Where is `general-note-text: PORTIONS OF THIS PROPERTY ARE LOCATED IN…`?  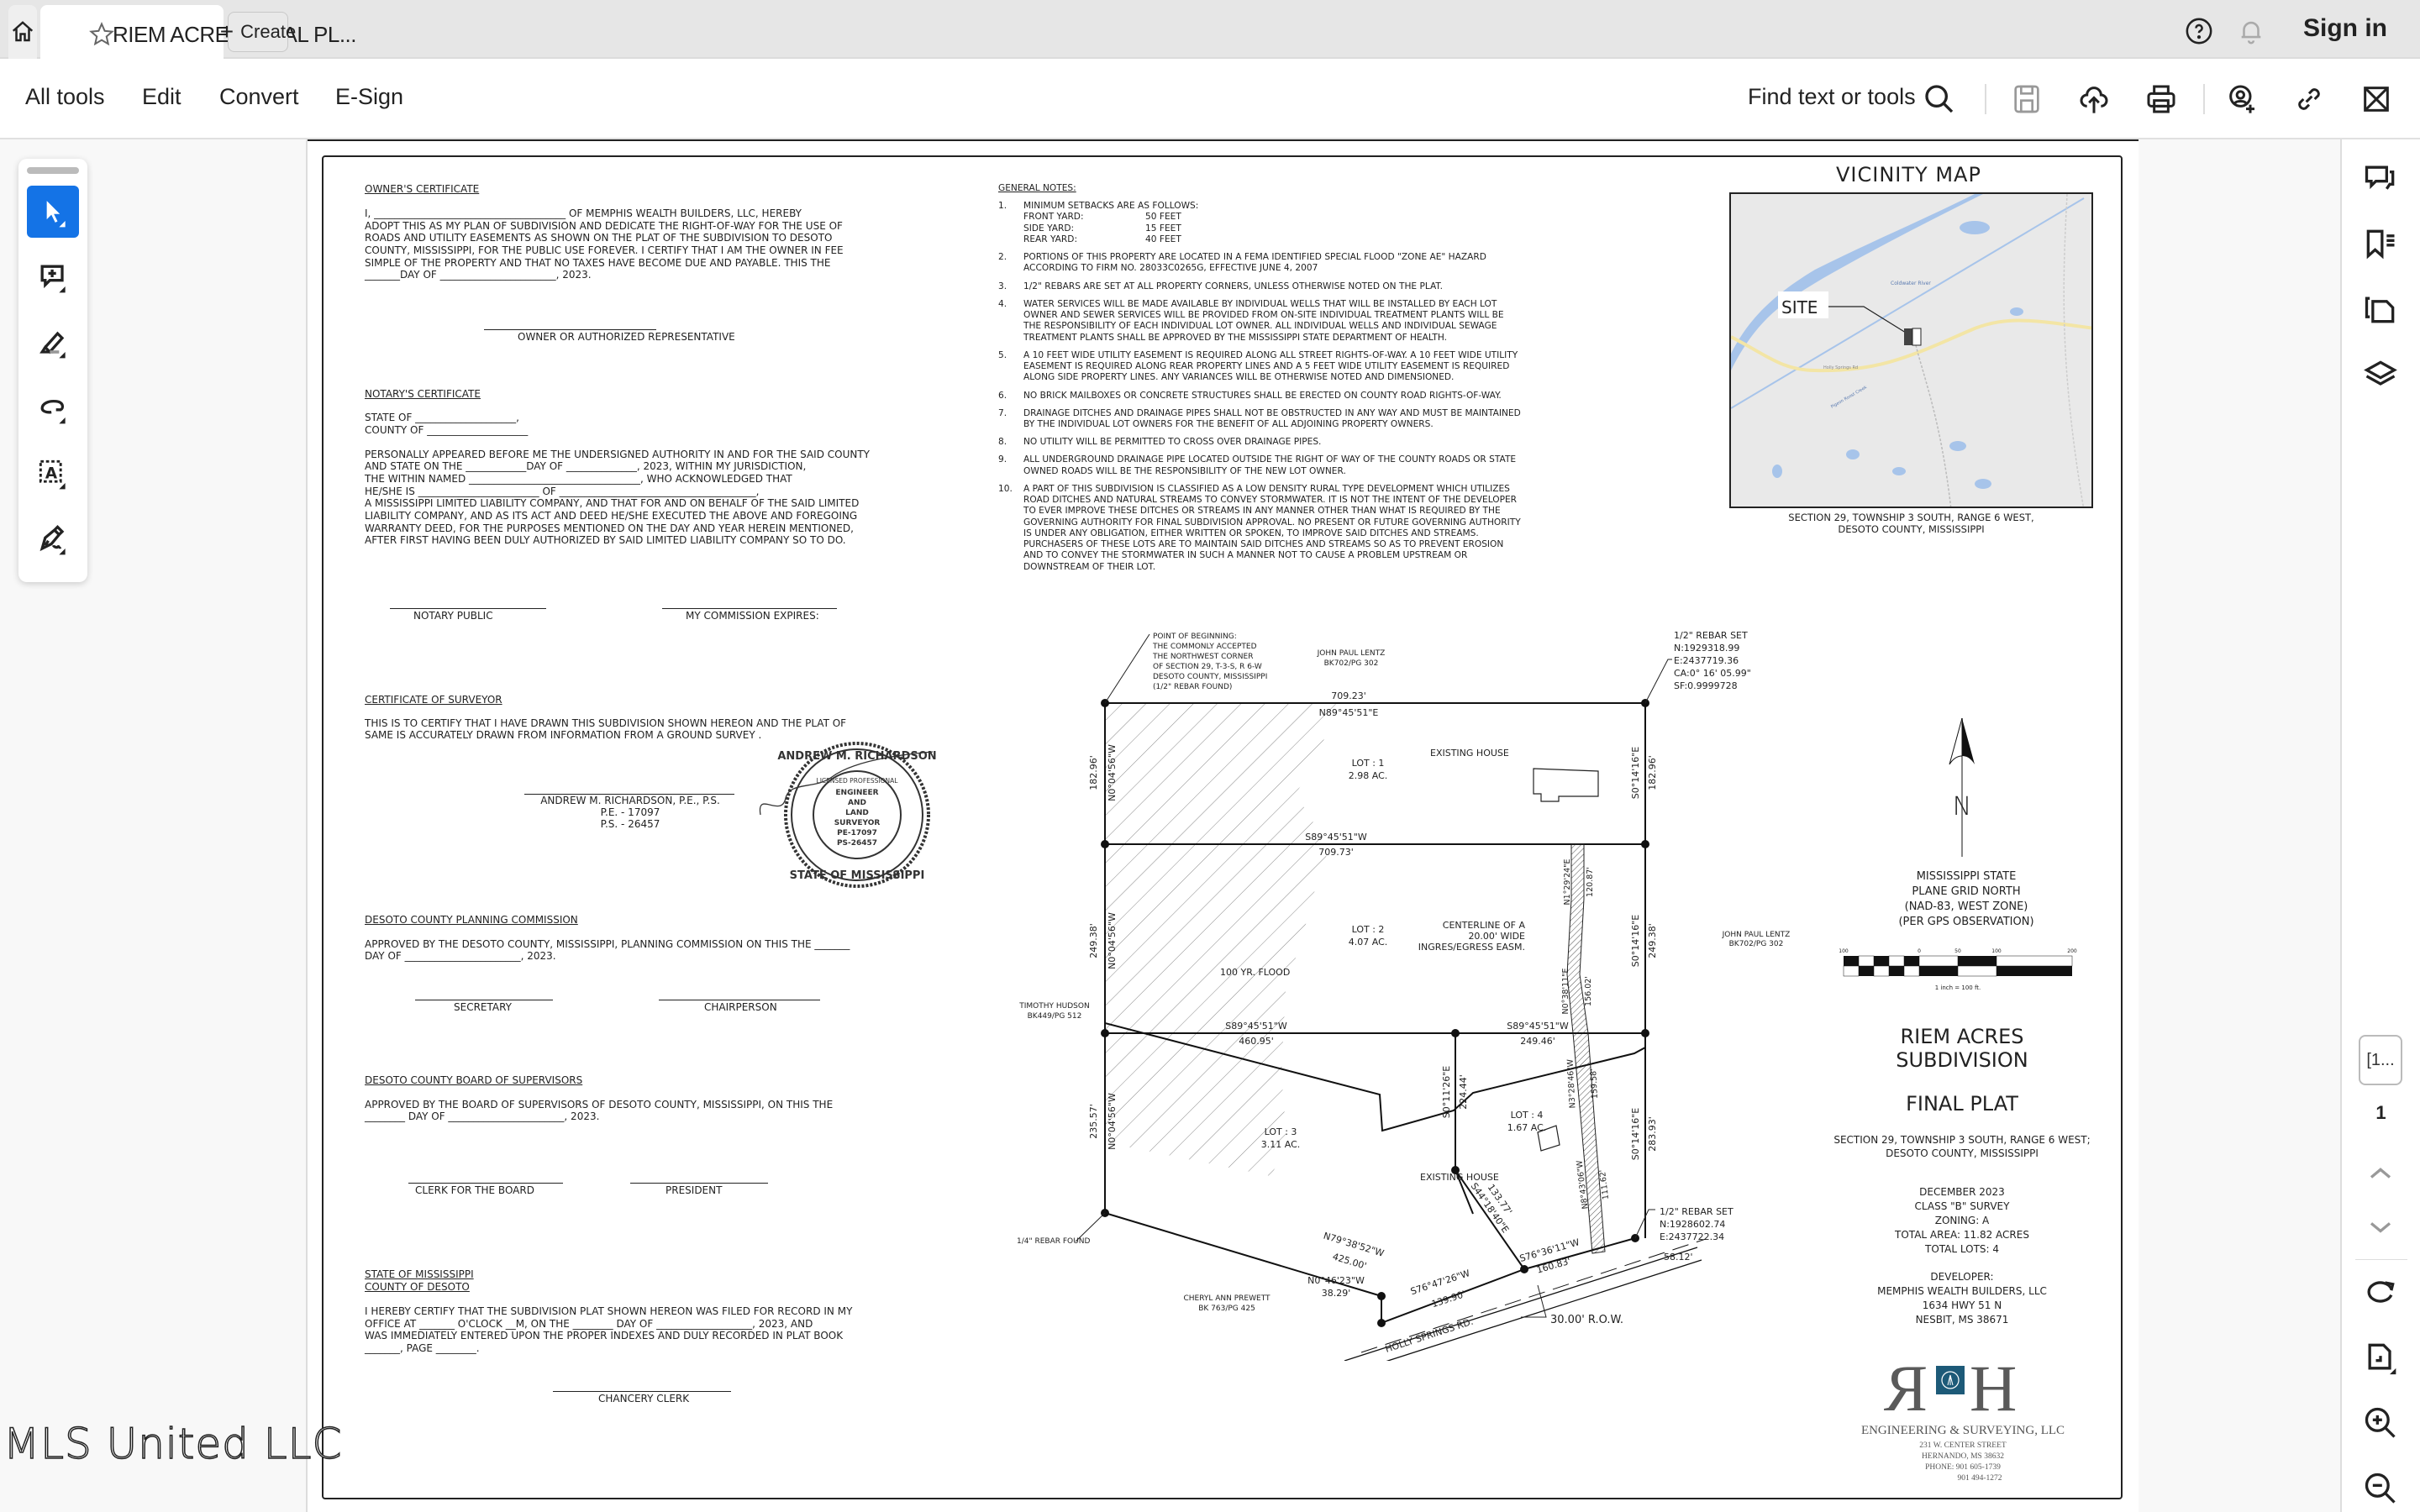
general-note-text: PORTIONS OF THIS PROPERTY ARE LOCATED IN… is located at coordinates (1255, 263).